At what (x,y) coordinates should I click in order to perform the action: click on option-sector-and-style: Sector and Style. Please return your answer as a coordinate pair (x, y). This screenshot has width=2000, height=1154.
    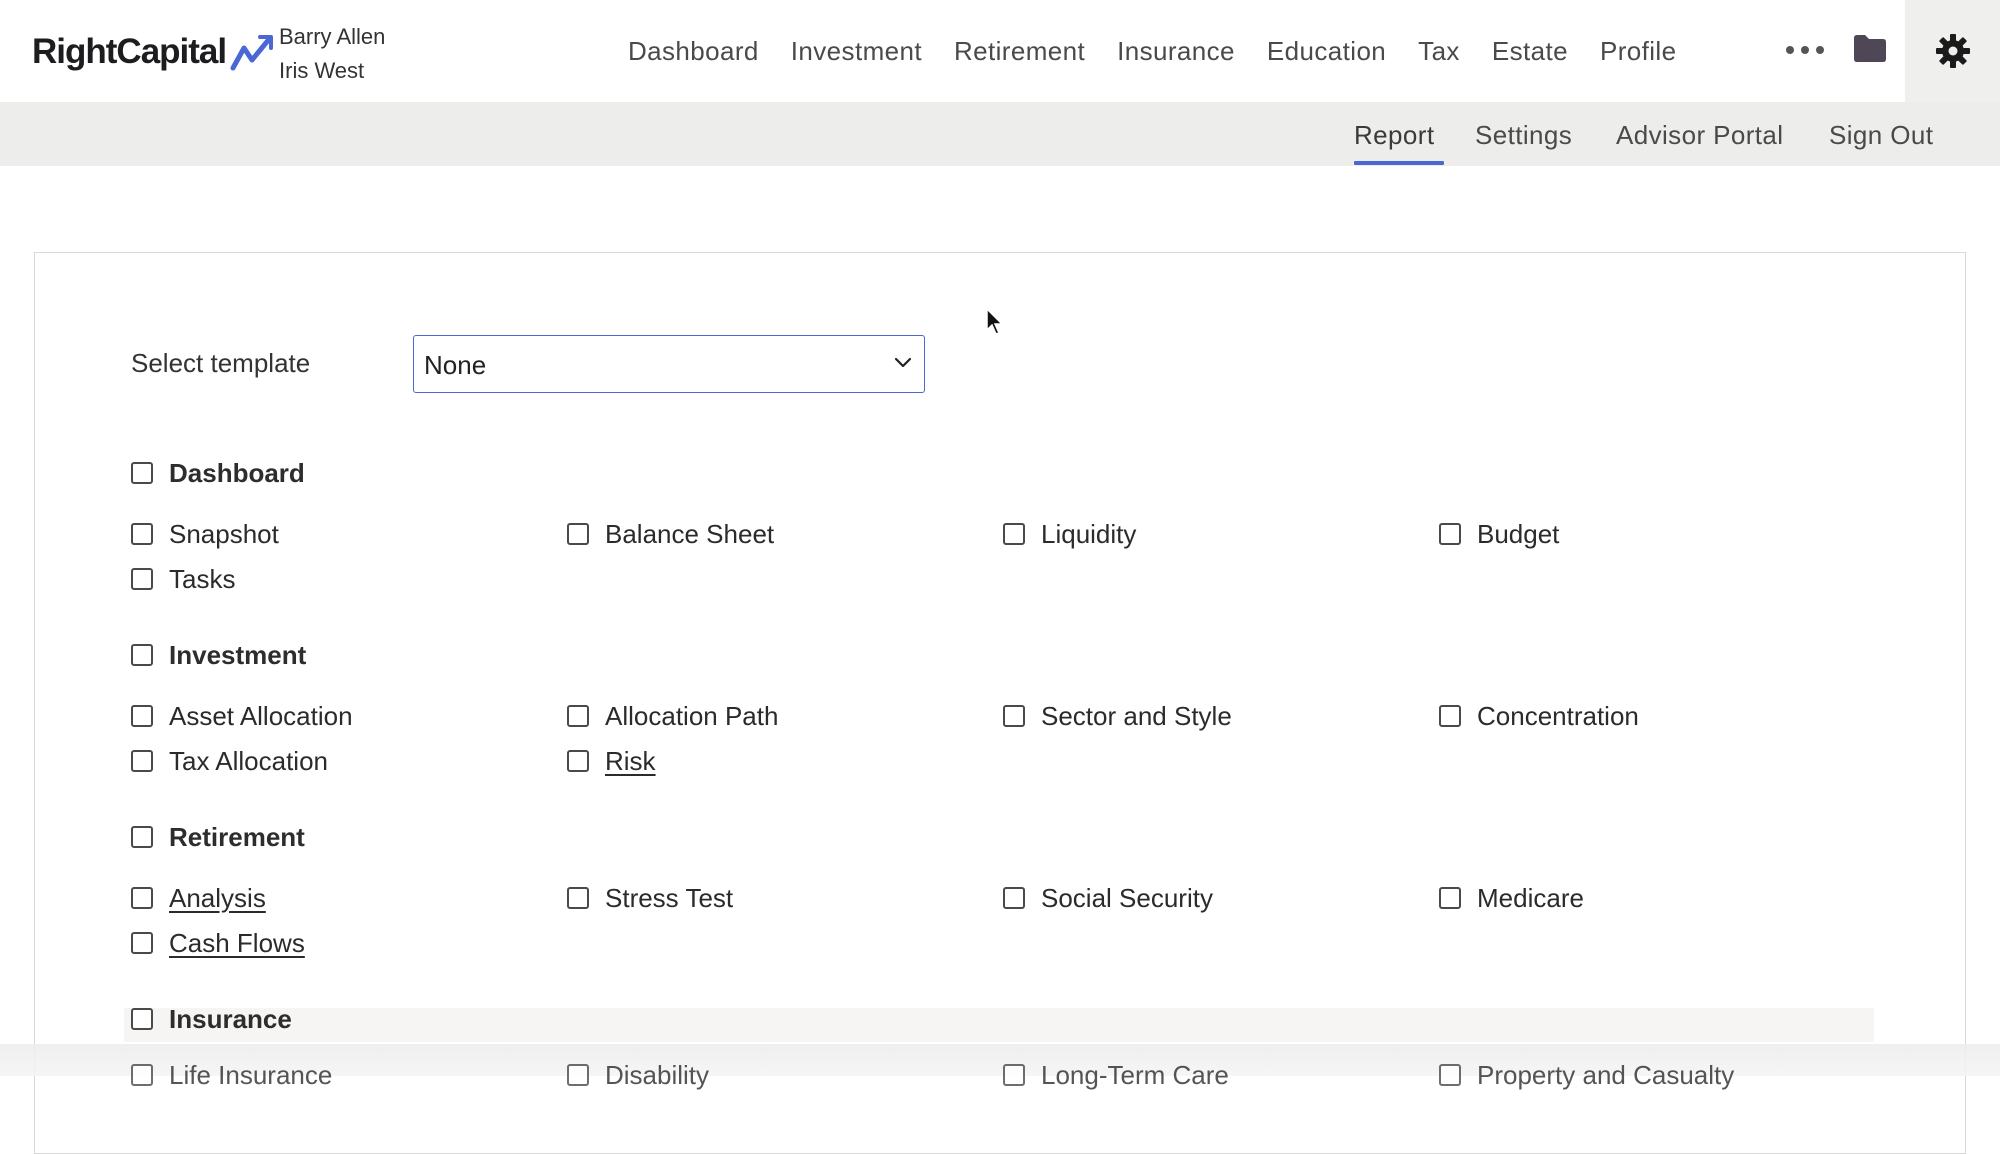
    Looking at the image, I should click on (1117, 716).